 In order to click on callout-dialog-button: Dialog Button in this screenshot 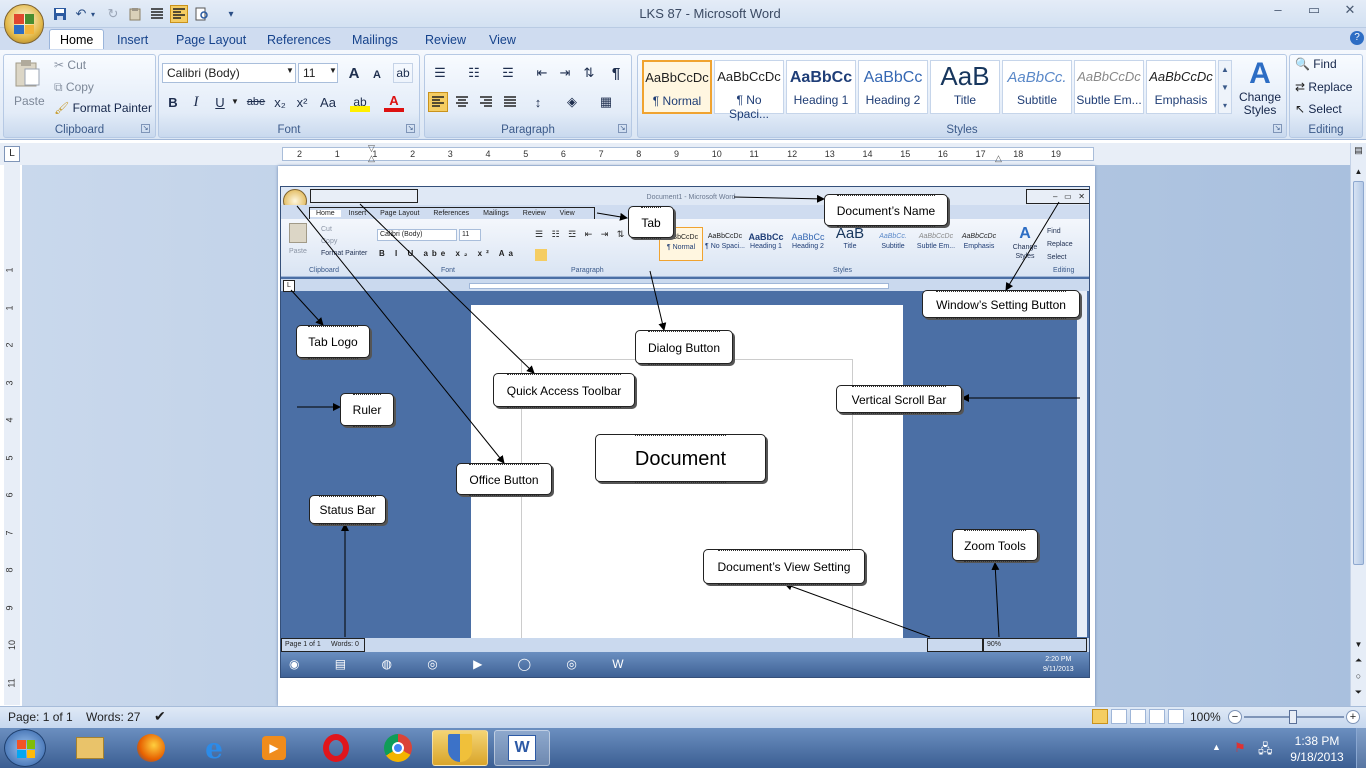, I will do `click(684, 347)`.